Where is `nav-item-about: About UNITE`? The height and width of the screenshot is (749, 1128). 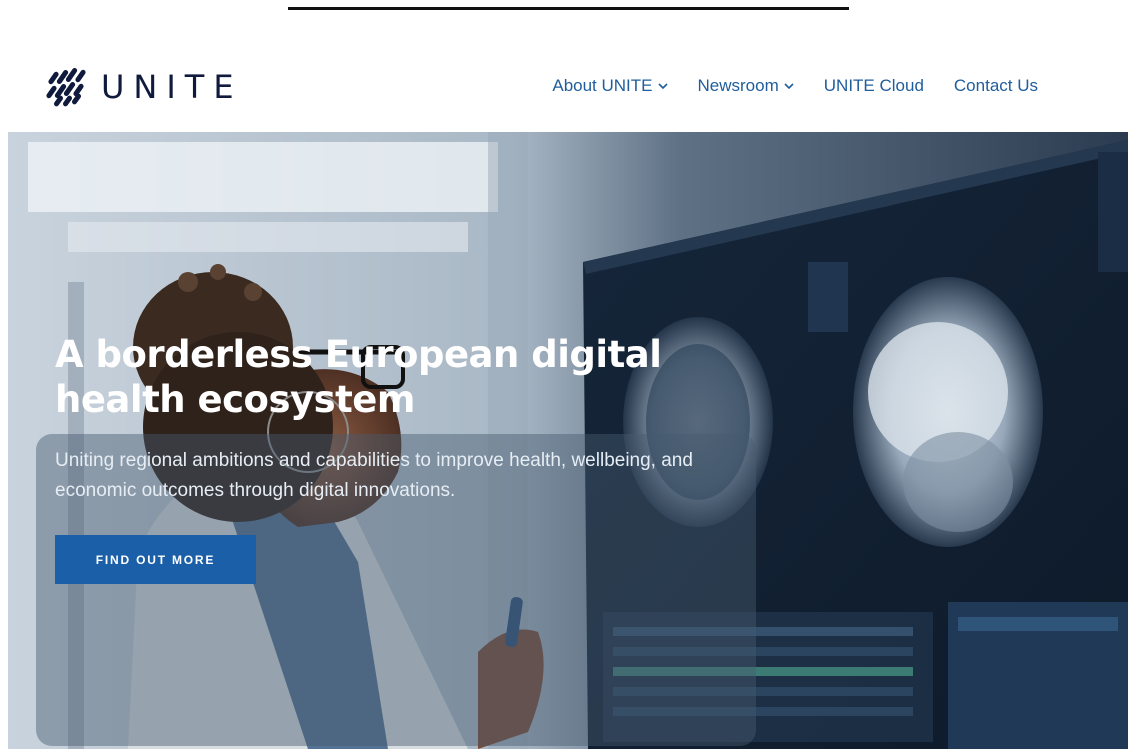
nav-item-about: About UNITE is located at coordinates (610, 86).